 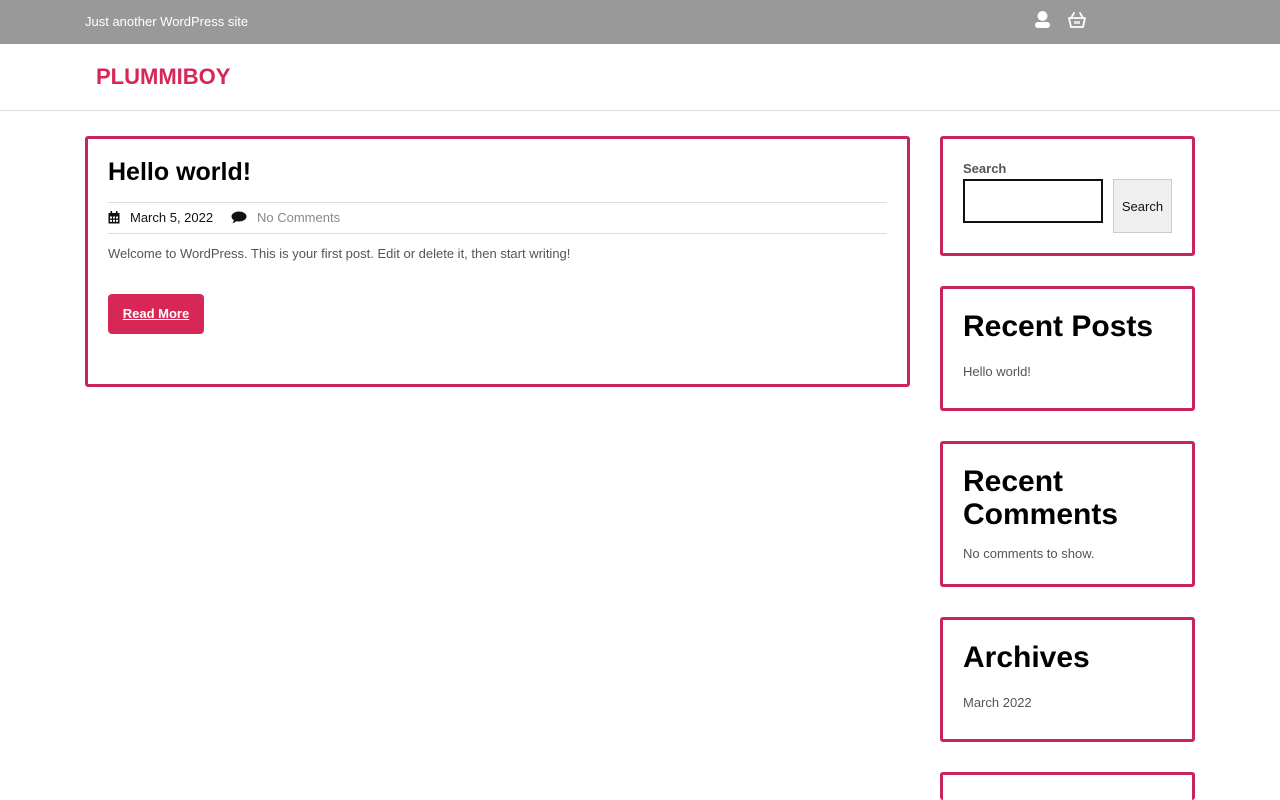 What do you see at coordinates (1041, 498) in the screenshot?
I see `recent-comments-title: Recent Comments` at bounding box center [1041, 498].